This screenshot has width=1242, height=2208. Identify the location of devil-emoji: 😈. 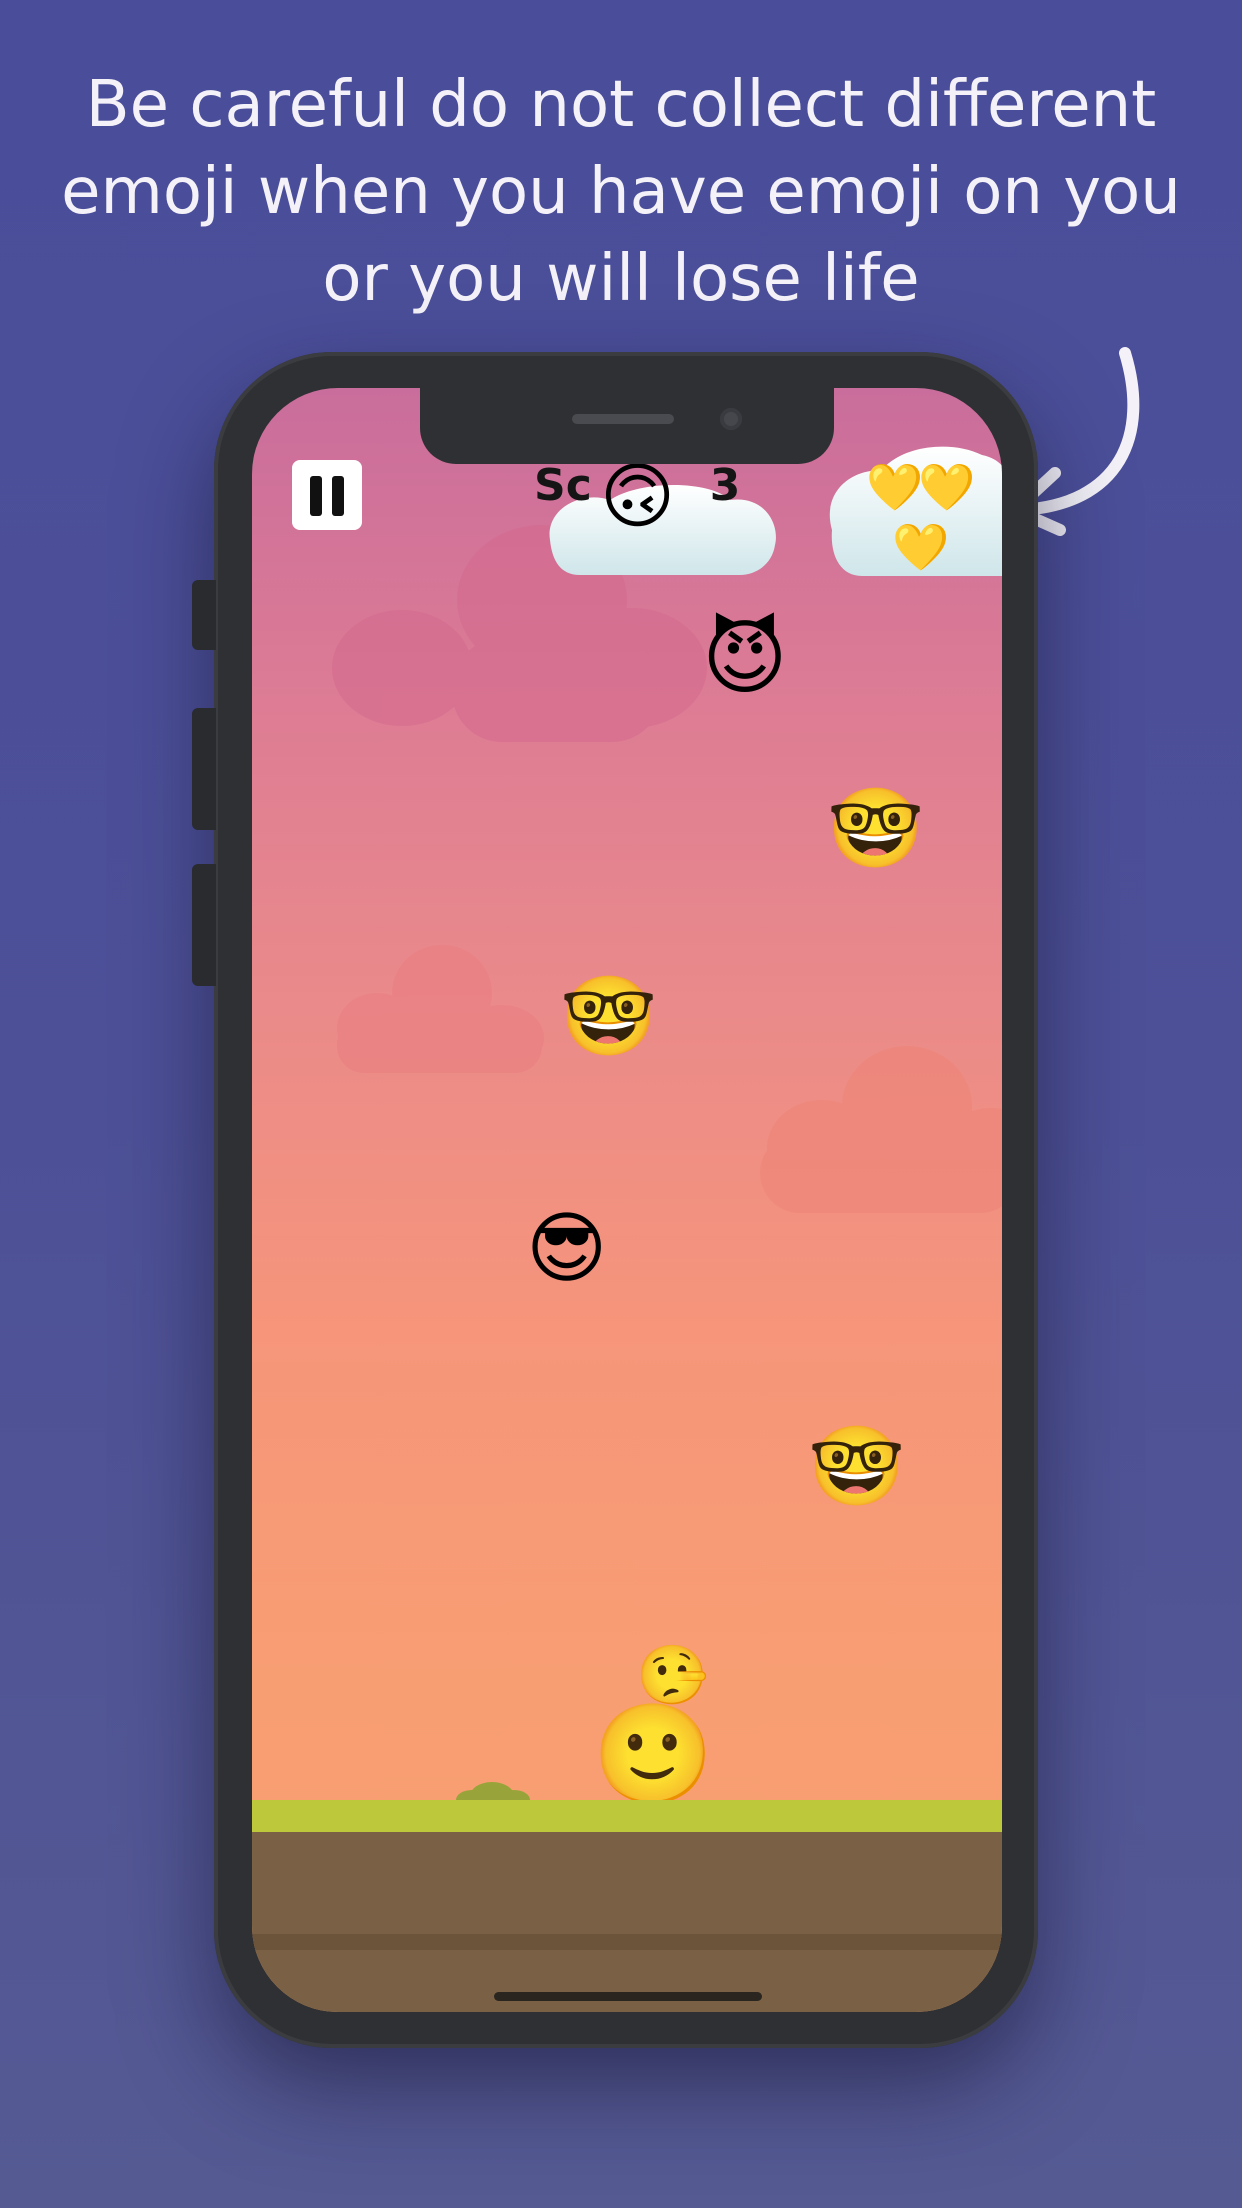
(745, 658).